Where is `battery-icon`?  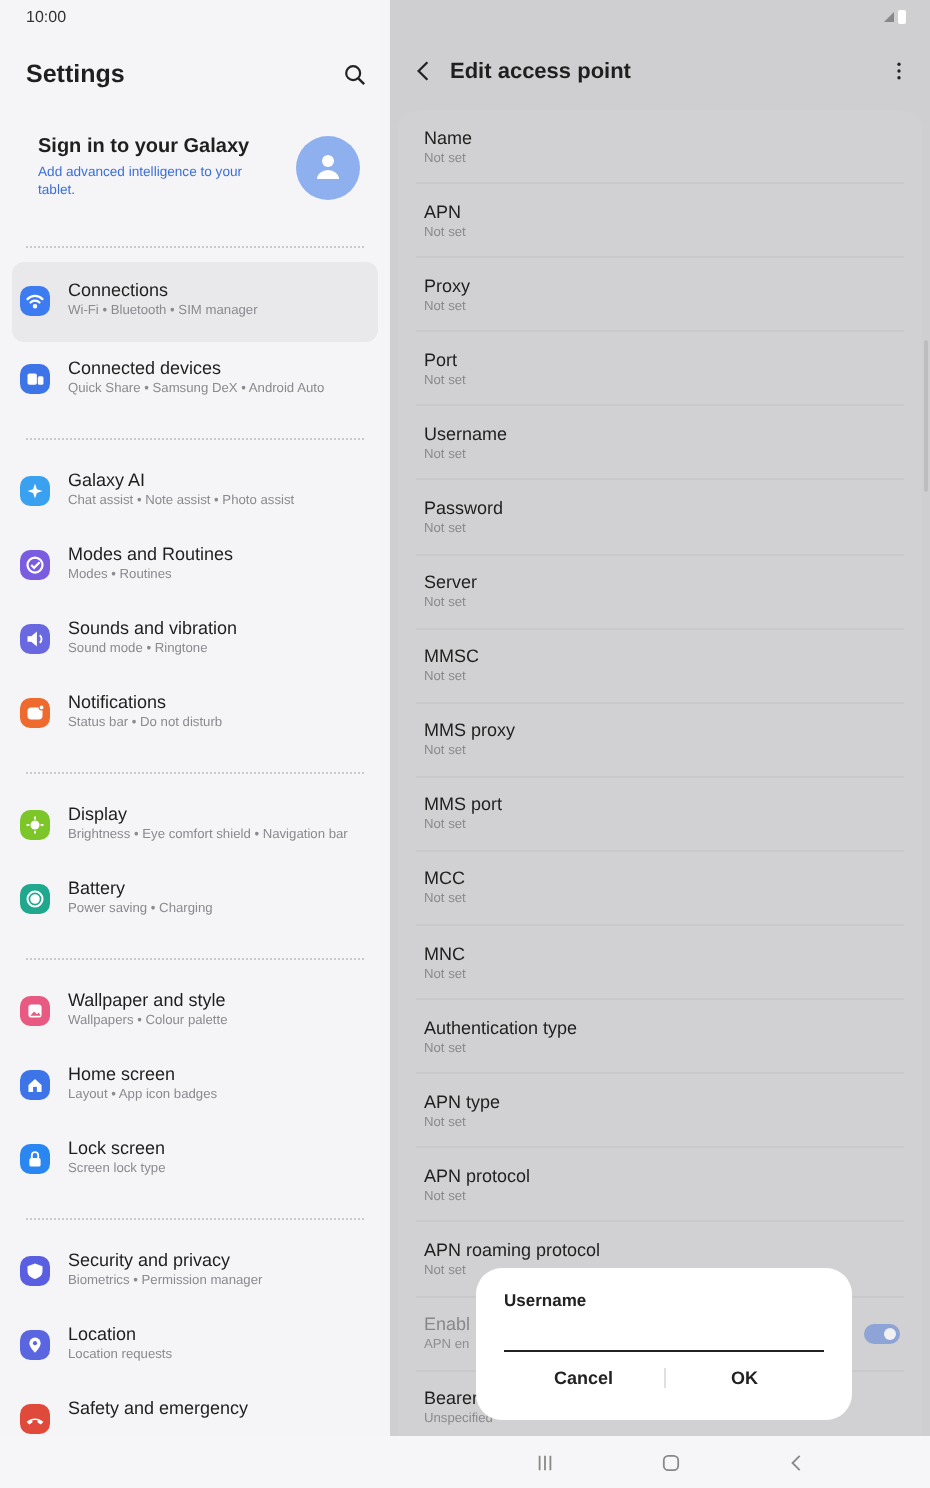 battery-icon is located at coordinates (902, 16).